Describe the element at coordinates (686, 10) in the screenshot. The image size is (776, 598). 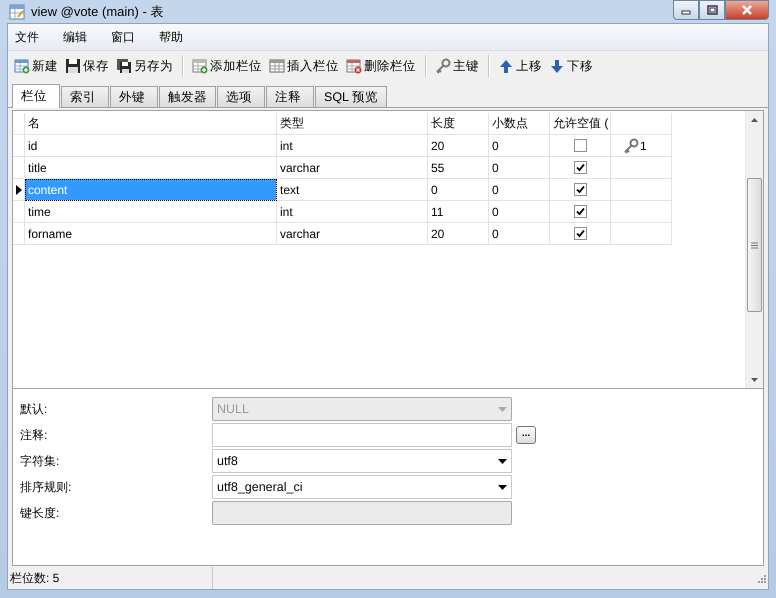
I see `minimize-button` at that location.